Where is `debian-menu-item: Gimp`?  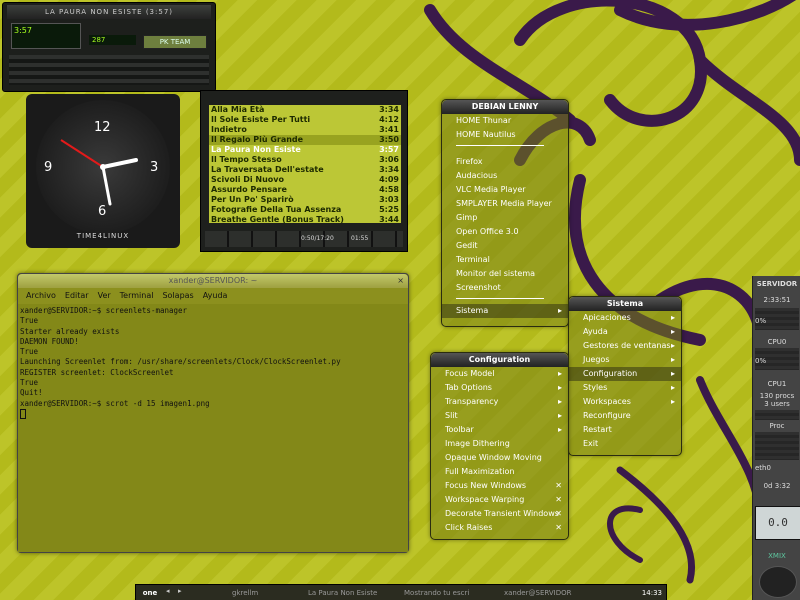 debian-menu-item: Gimp is located at coordinates (505, 218).